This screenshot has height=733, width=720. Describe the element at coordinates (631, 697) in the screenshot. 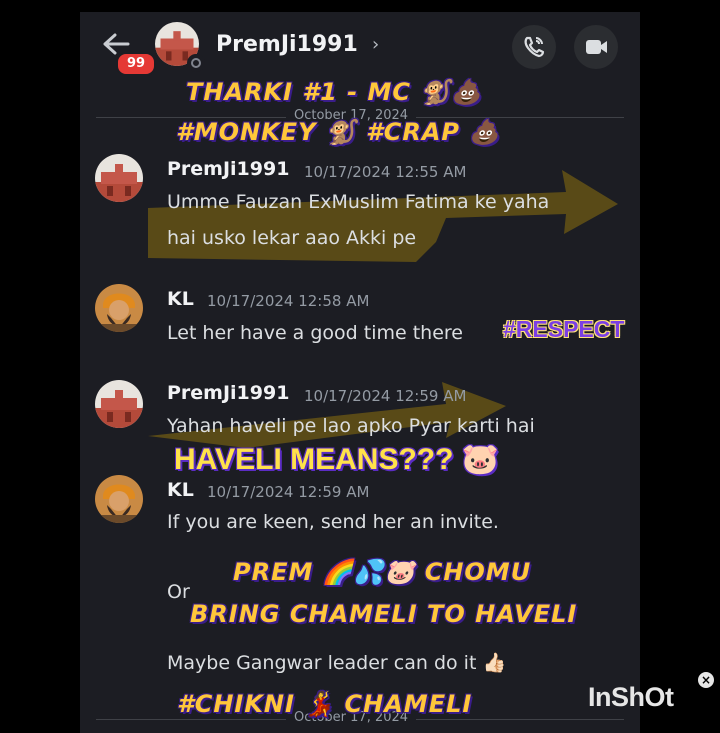

I see `inshot-watermark: InShOt` at that location.